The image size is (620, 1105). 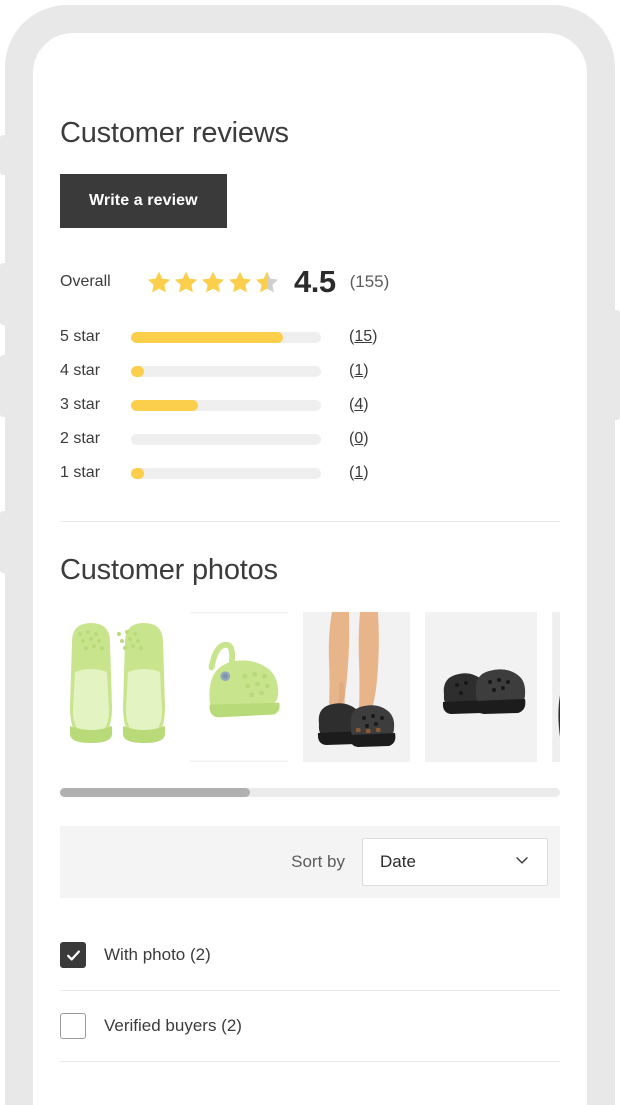 I want to click on rating-bar-count-link: (4), so click(x=359, y=405).